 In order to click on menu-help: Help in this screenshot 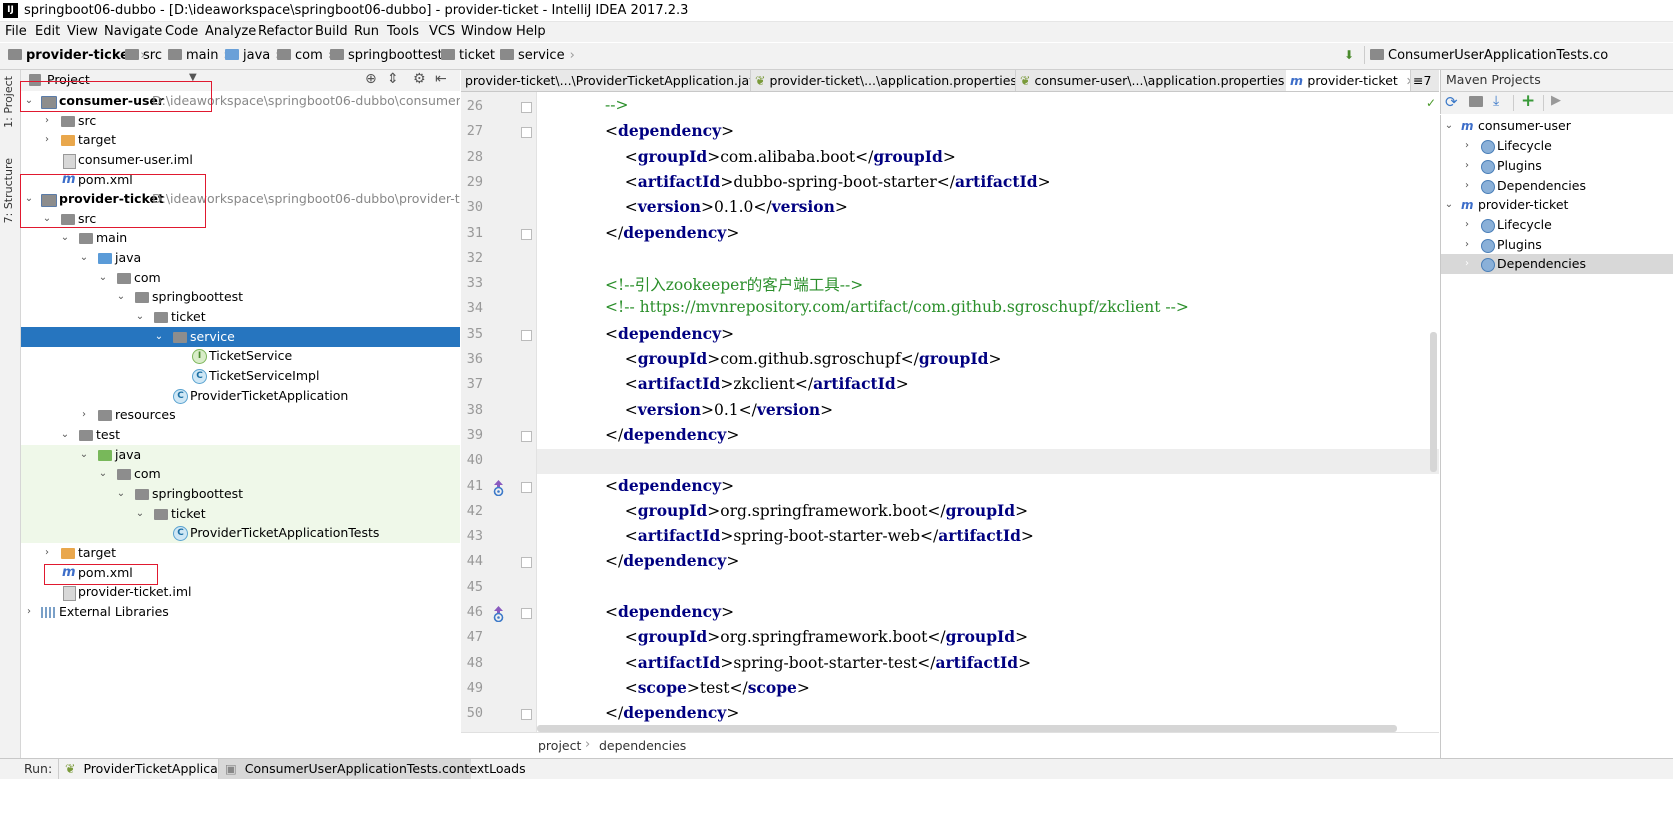, I will do `click(531, 31)`.